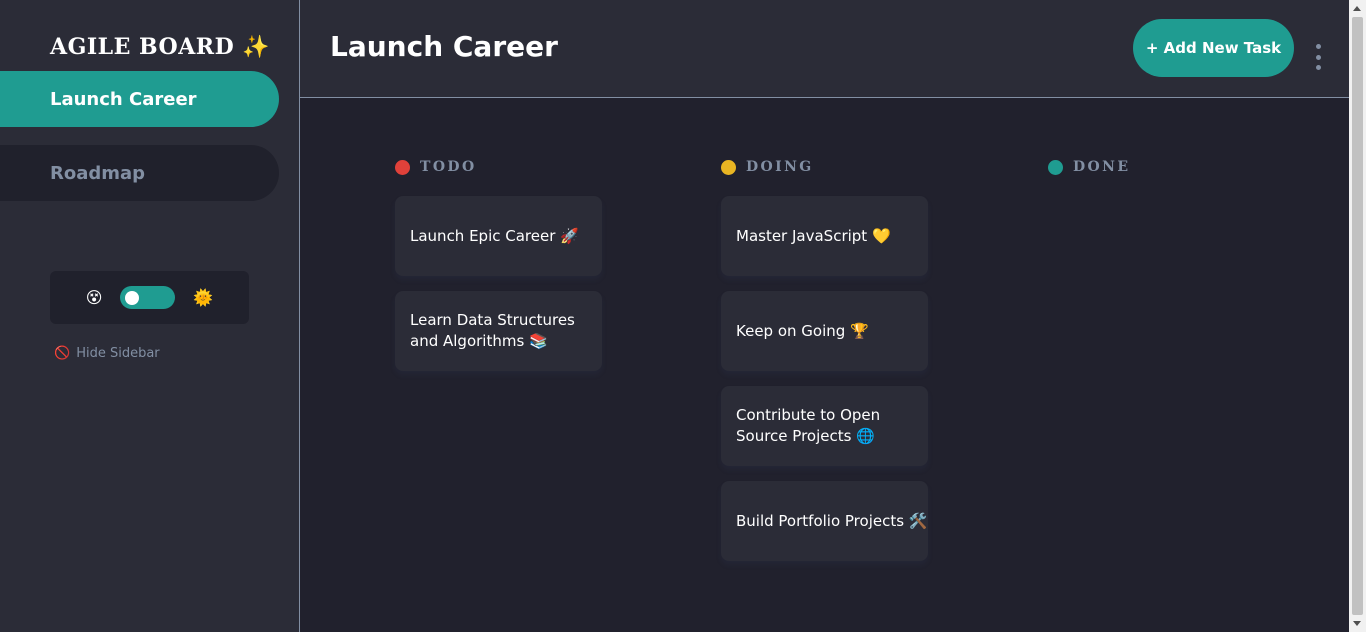 The width and height of the screenshot is (1366, 632). Describe the element at coordinates (492, 330) in the screenshot. I see `task-title: Learn Data Structures and Algorithms 📚` at that location.